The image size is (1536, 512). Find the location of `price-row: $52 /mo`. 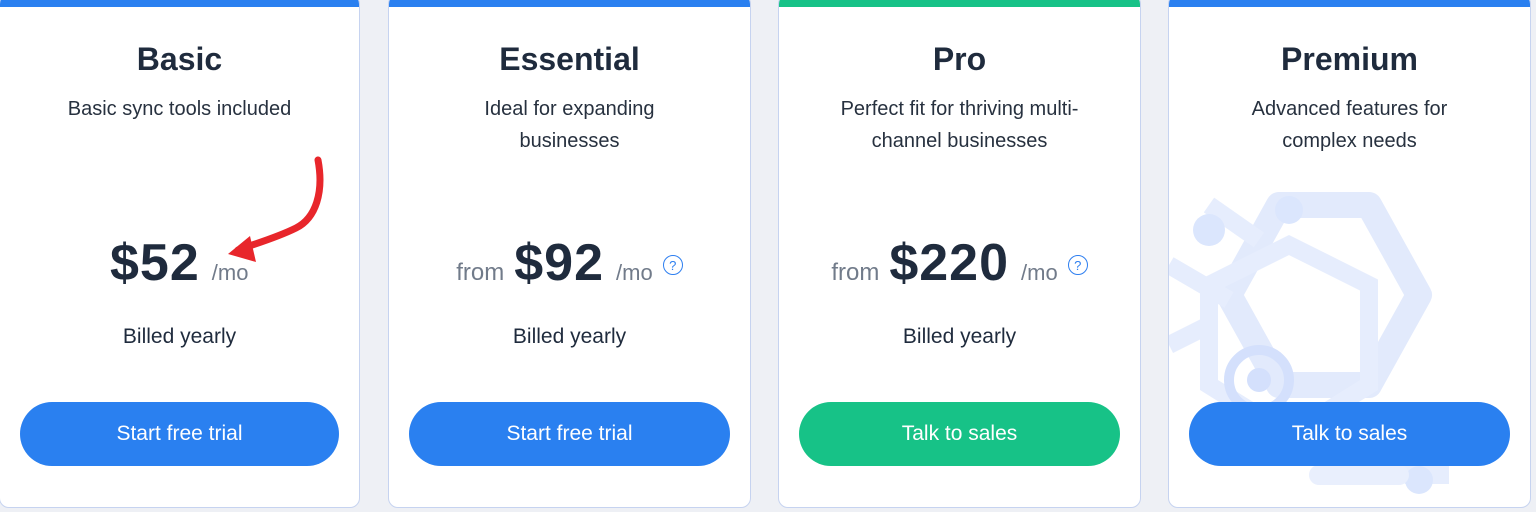

price-row: $52 /mo is located at coordinates (179, 263).